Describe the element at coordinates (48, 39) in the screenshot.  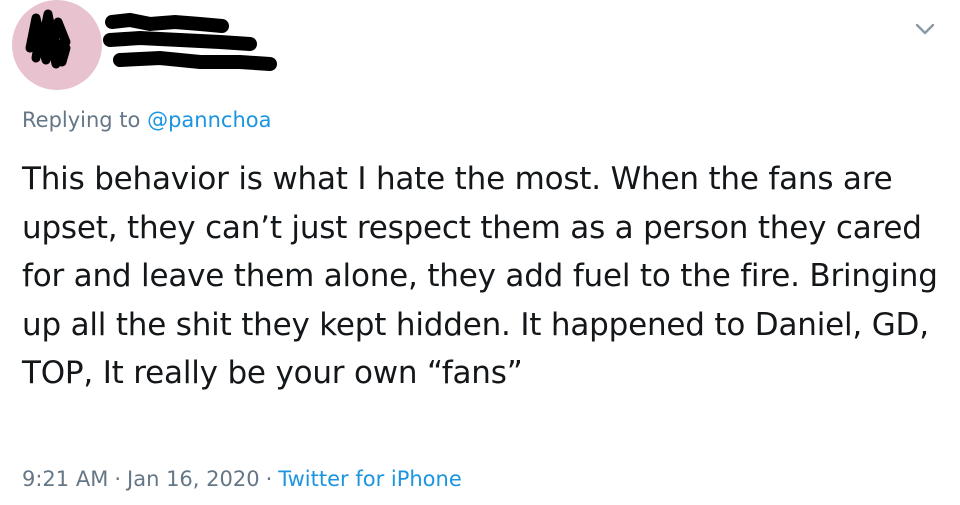
I see `avatar-redaction` at that location.